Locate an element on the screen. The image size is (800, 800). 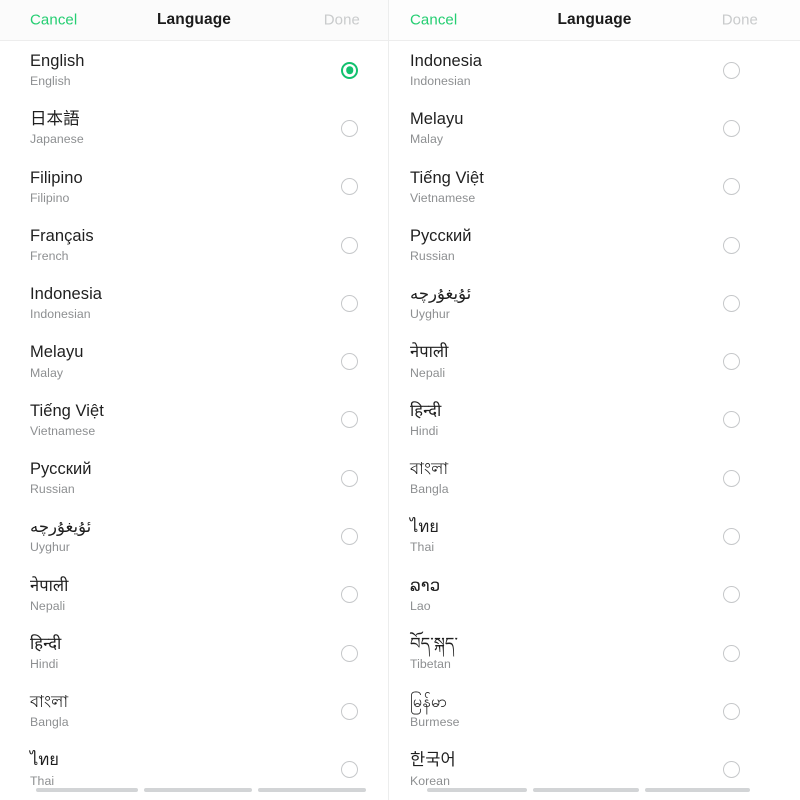
language-row: English English is located at coordinates (194, 70).